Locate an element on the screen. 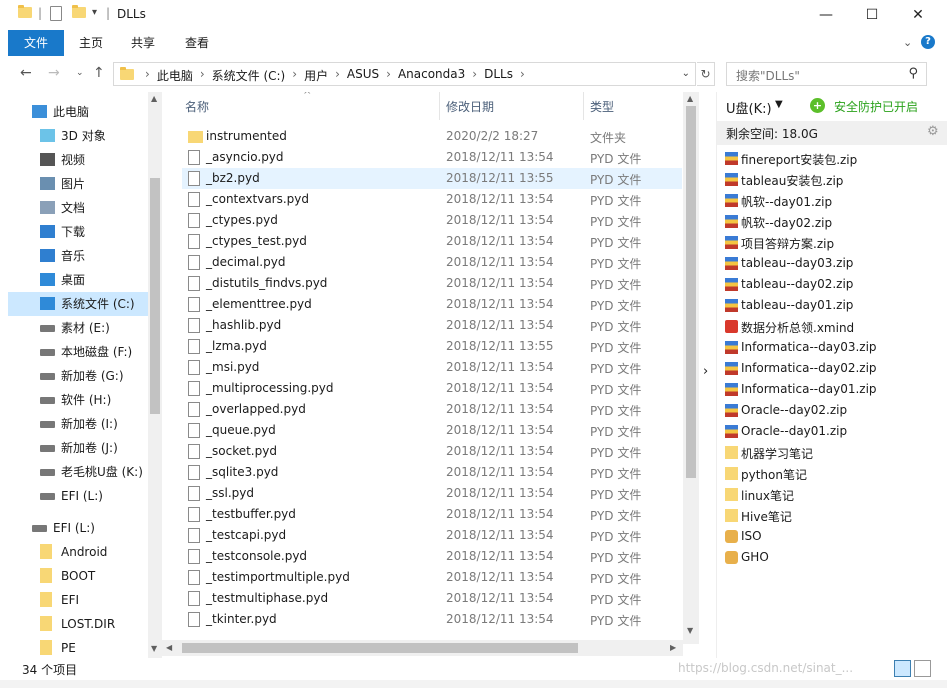 The image size is (947, 688). breadcrumb-anaconda3: Anaconda3 is located at coordinates (431, 75).